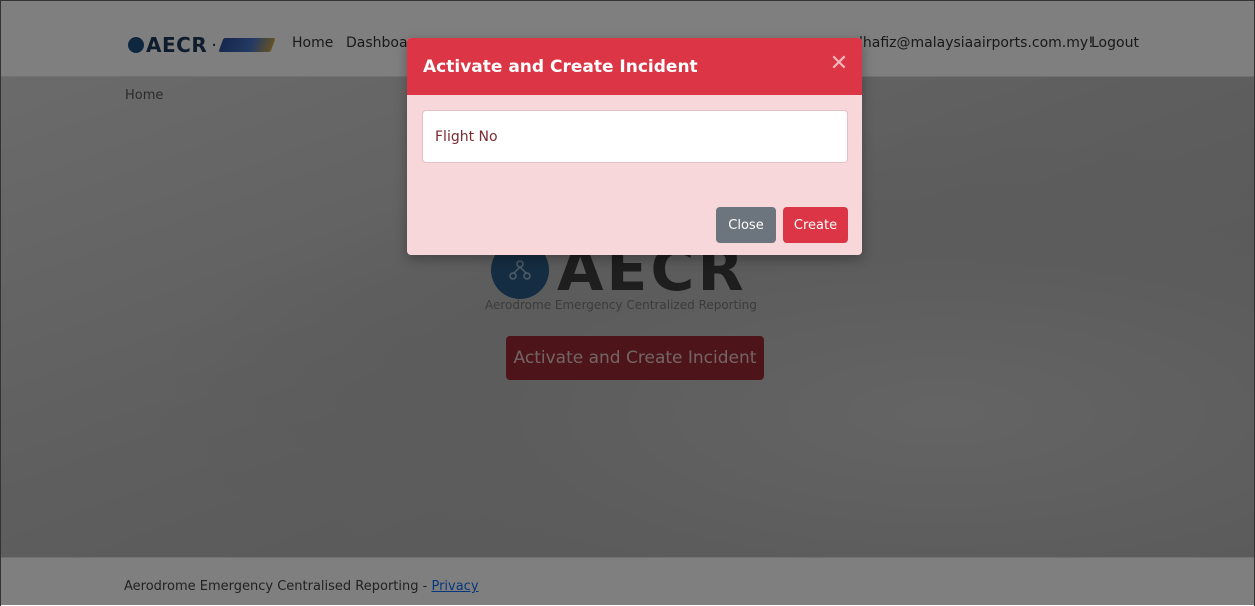 The width and height of the screenshot is (1255, 606). I want to click on modal-title: Activate and Create Incident, so click(560, 66).